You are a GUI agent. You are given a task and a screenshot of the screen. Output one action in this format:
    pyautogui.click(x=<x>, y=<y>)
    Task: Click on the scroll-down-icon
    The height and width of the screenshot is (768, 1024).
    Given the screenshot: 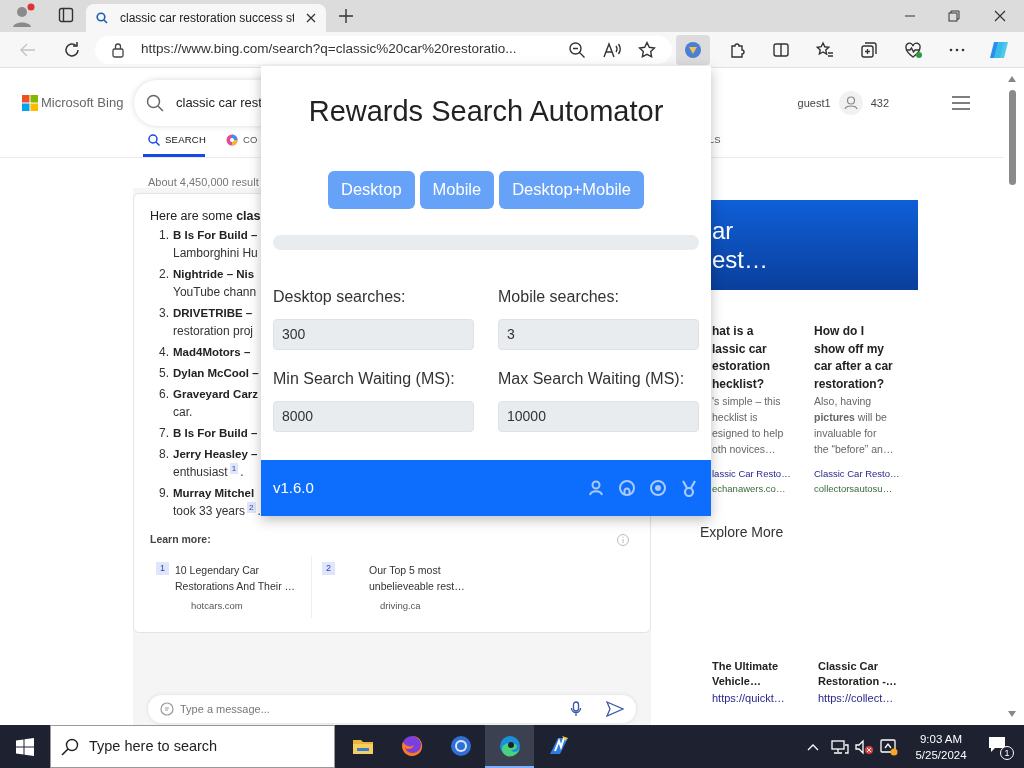 What is the action you would take?
    pyautogui.click(x=1012, y=714)
    